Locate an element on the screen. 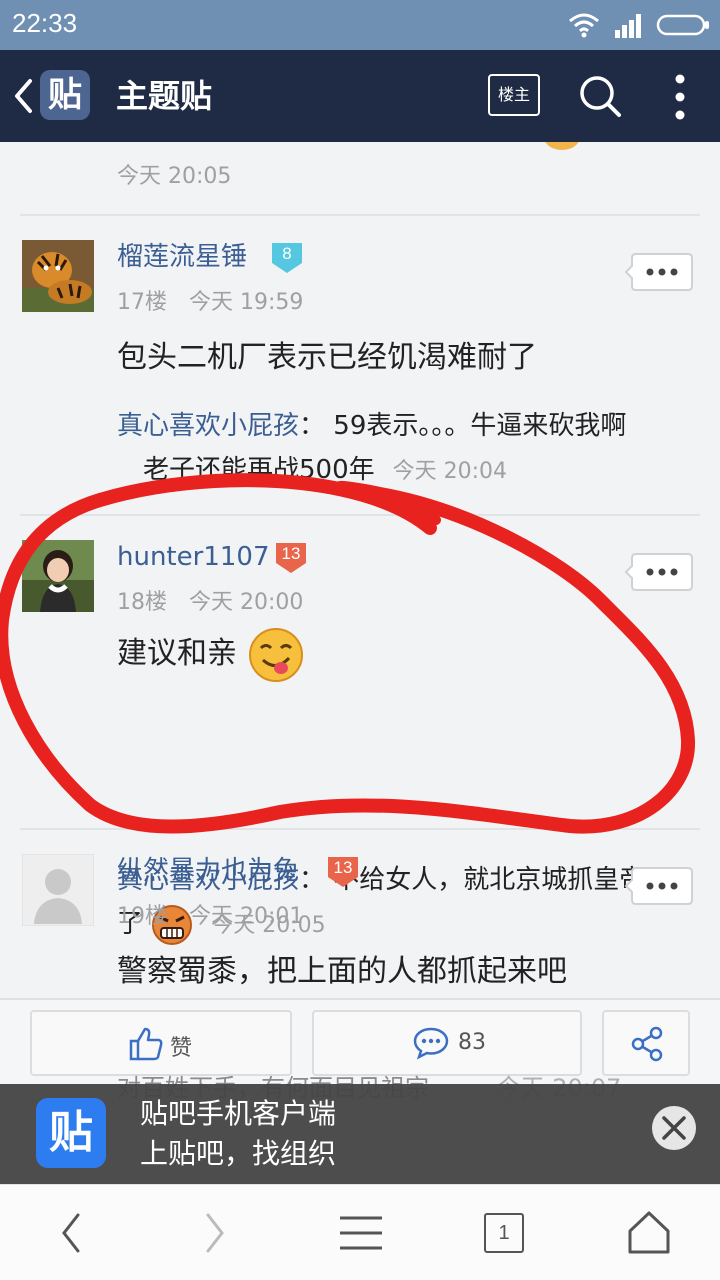 The width and height of the screenshot is (720, 1280). banner-title: 贴吧手机客户端 is located at coordinates (238, 1113).